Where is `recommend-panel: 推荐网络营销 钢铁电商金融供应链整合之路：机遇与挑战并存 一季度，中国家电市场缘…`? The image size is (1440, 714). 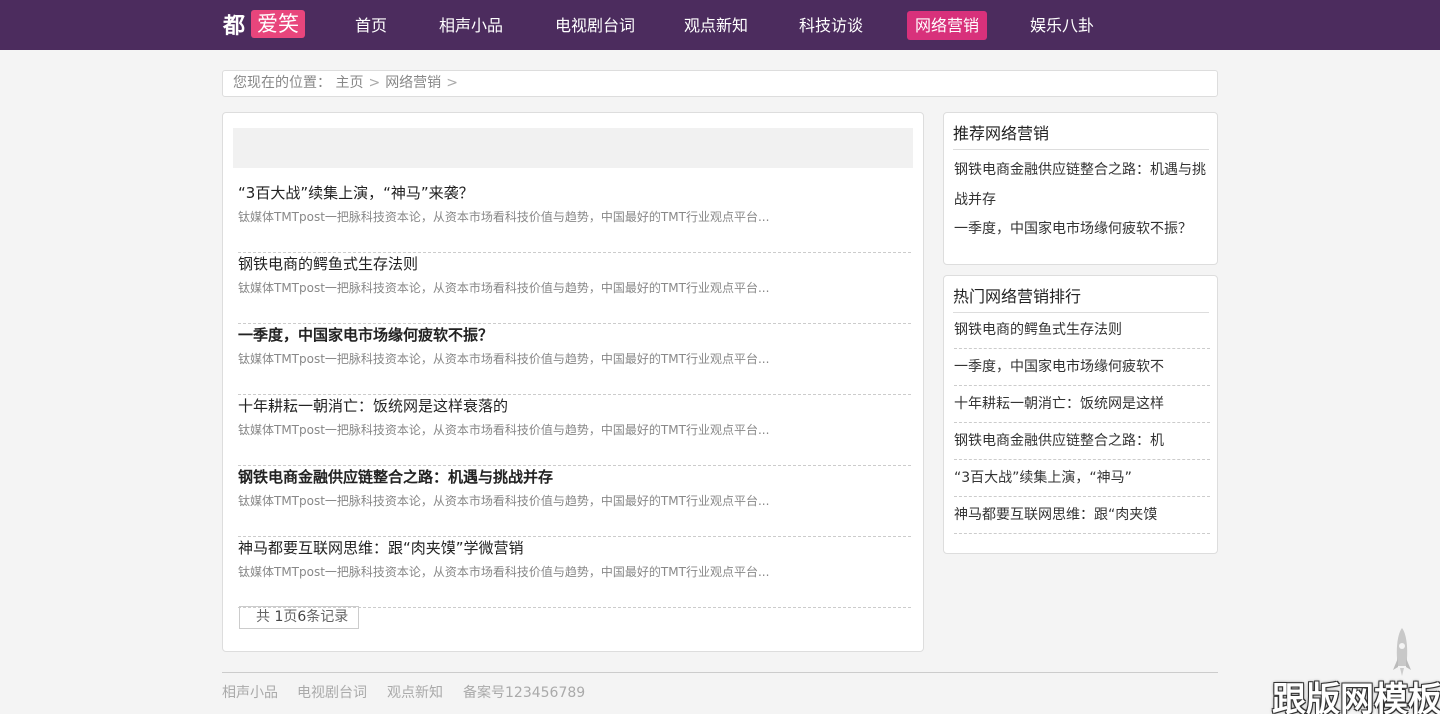
recommend-panel: 推荐网络营销 钢铁电商金融供应链整合之路：机遇与挑战并存 一季度，中国家电市场缘… is located at coordinates (1080, 188).